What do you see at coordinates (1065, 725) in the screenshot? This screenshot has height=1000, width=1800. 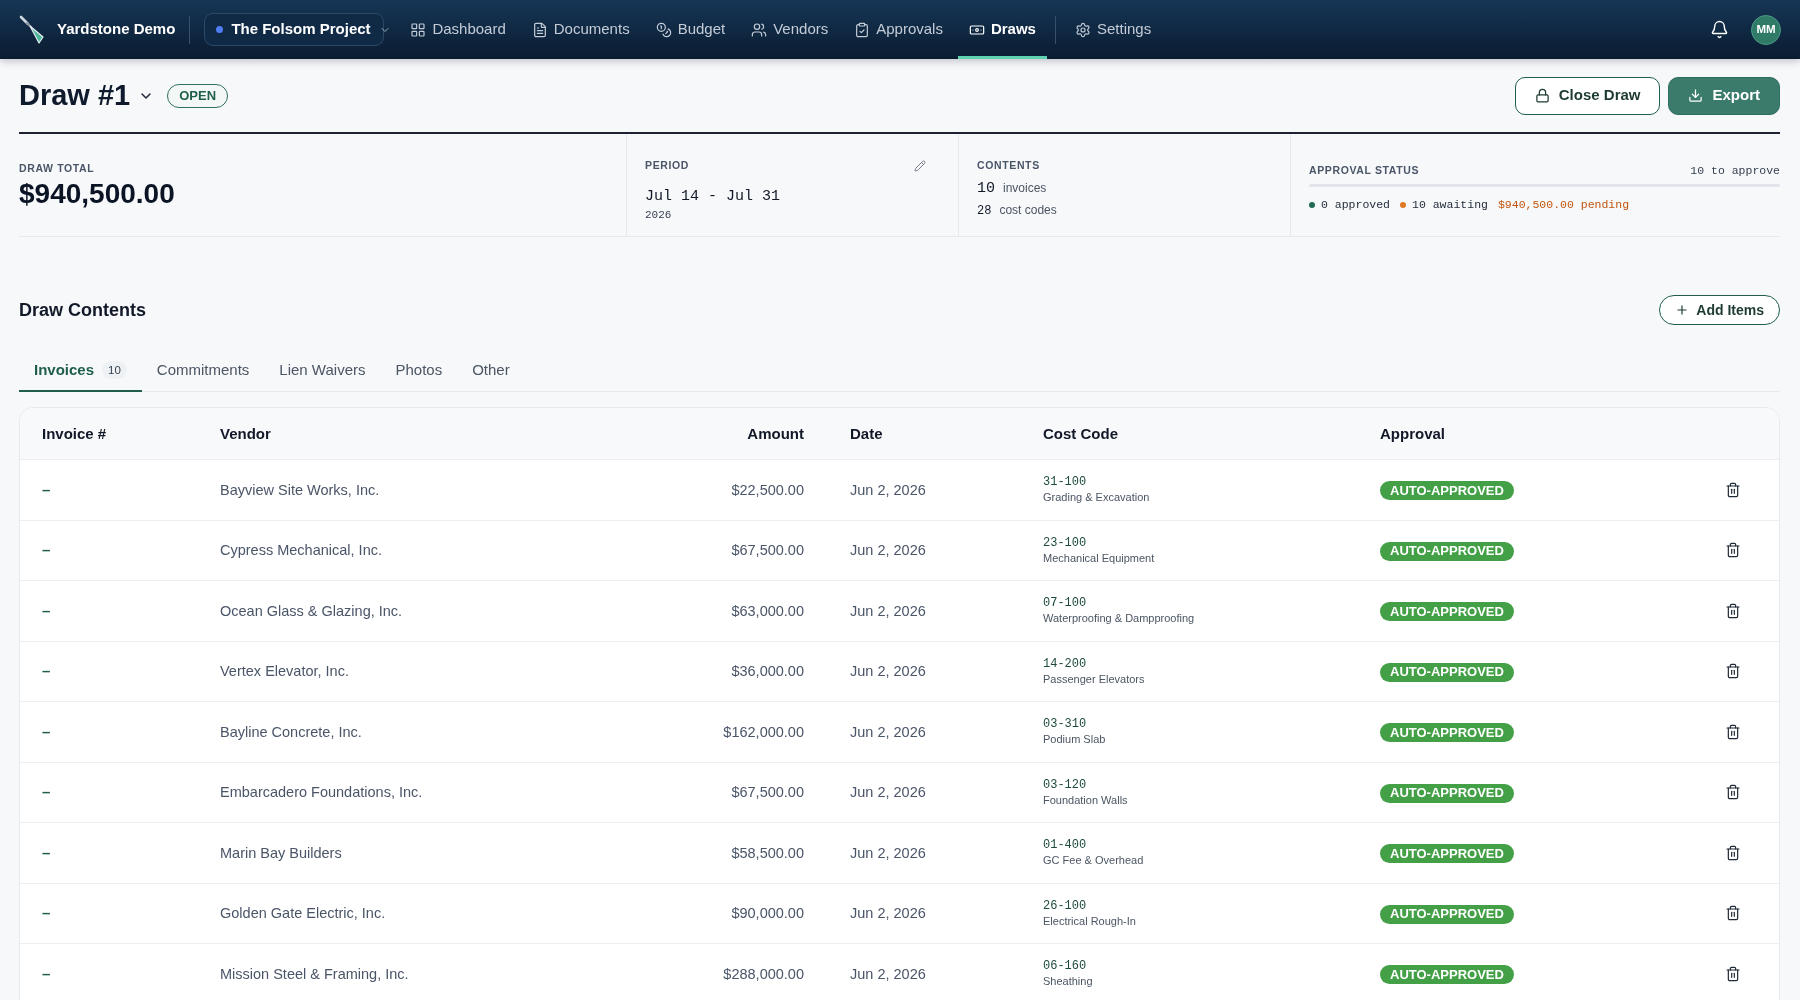 I see `cost-code: 03-310` at bounding box center [1065, 725].